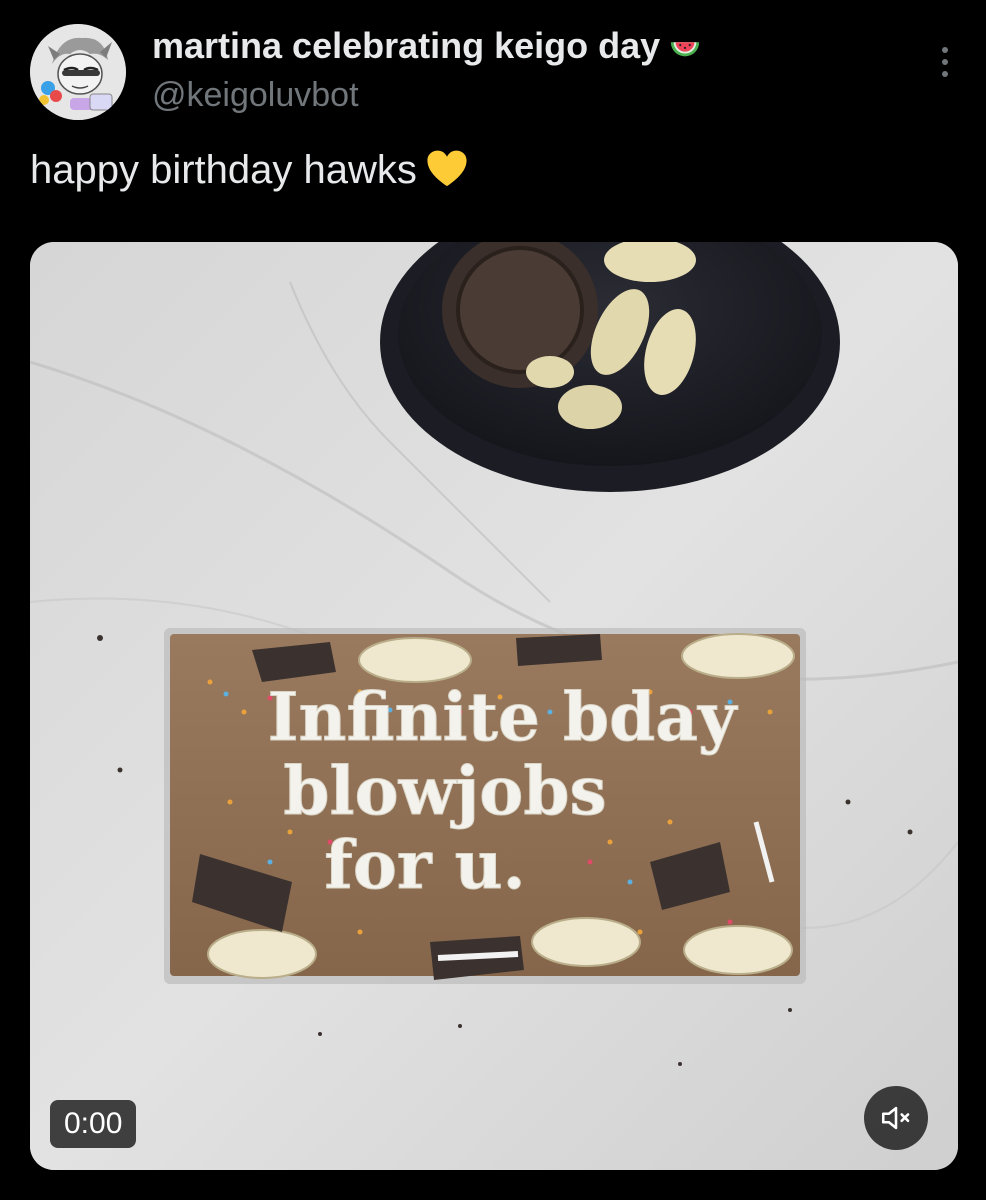  Describe the element at coordinates (503, 717) in the screenshot. I see `chocolate-text-line: Infinite bday` at that location.